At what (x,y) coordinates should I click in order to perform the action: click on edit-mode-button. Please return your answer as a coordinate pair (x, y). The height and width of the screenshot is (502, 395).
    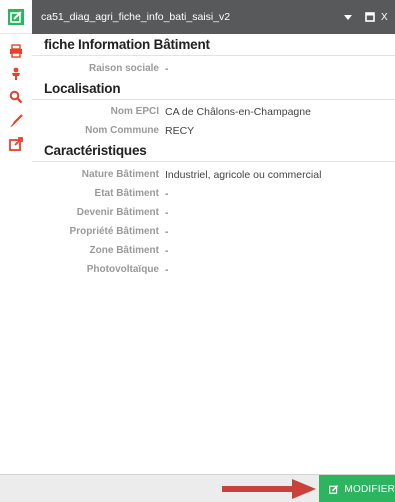
    Looking at the image, I should click on (16, 17).